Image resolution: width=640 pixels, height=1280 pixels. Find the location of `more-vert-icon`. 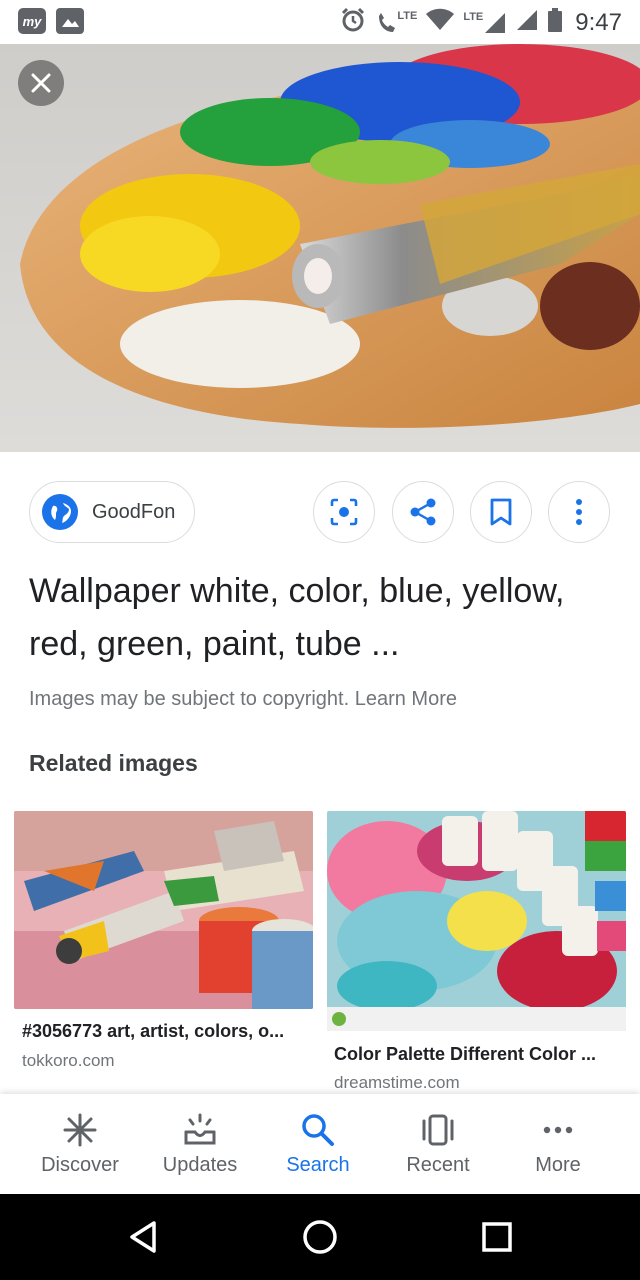

more-vert-icon is located at coordinates (579, 512).